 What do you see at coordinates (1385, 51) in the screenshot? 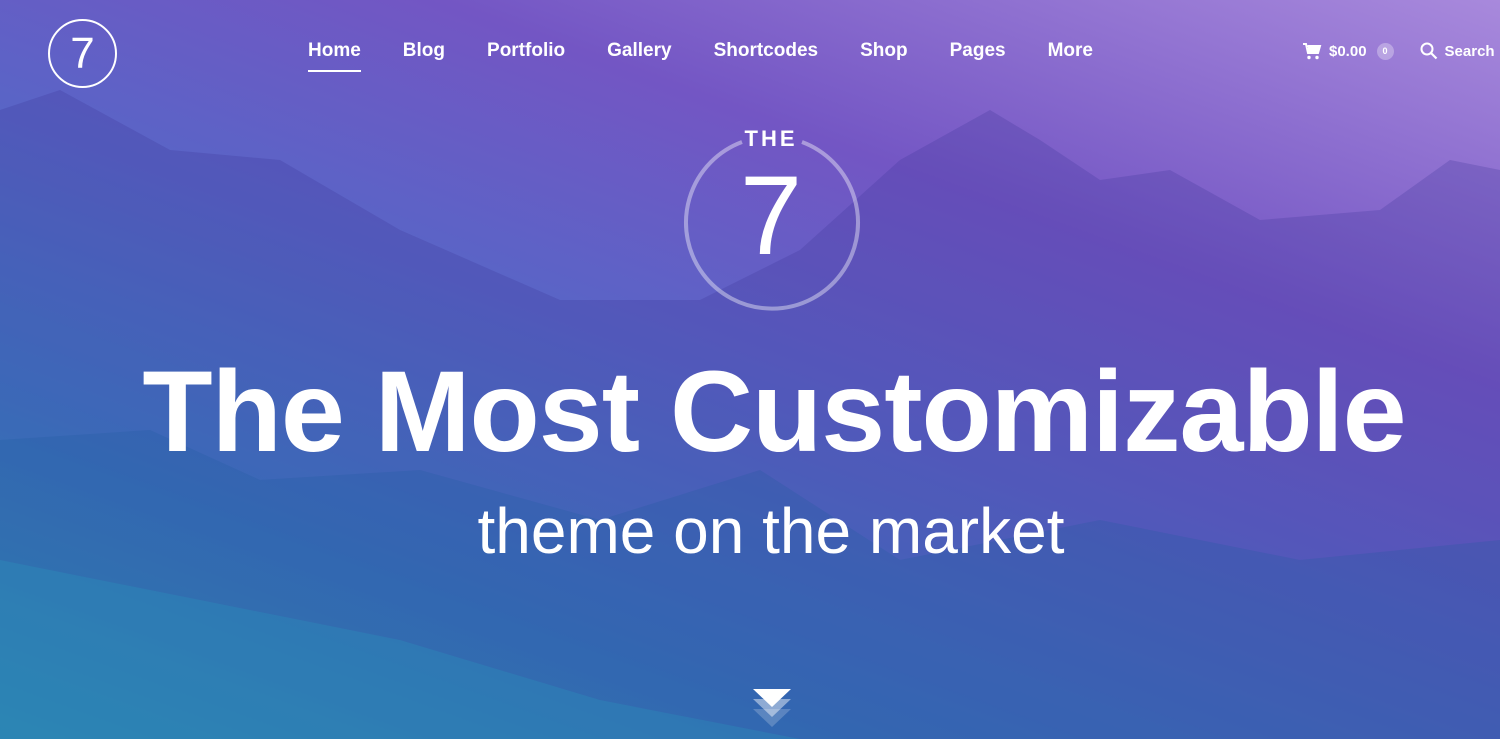
I see `cart-count-badge: 0` at bounding box center [1385, 51].